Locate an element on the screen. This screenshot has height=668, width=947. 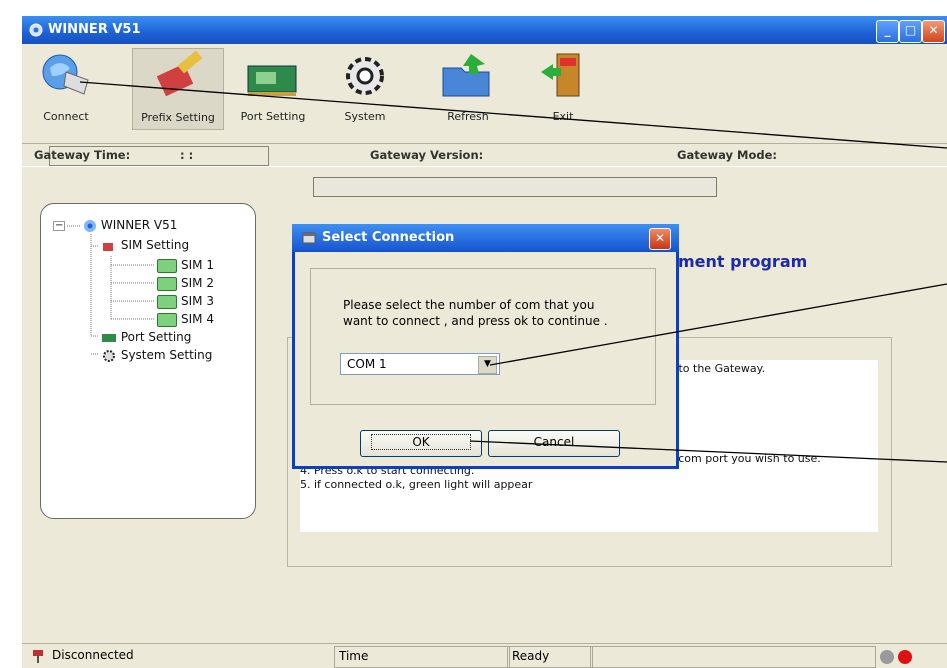
status-light-red is located at coordinates (905, 657).